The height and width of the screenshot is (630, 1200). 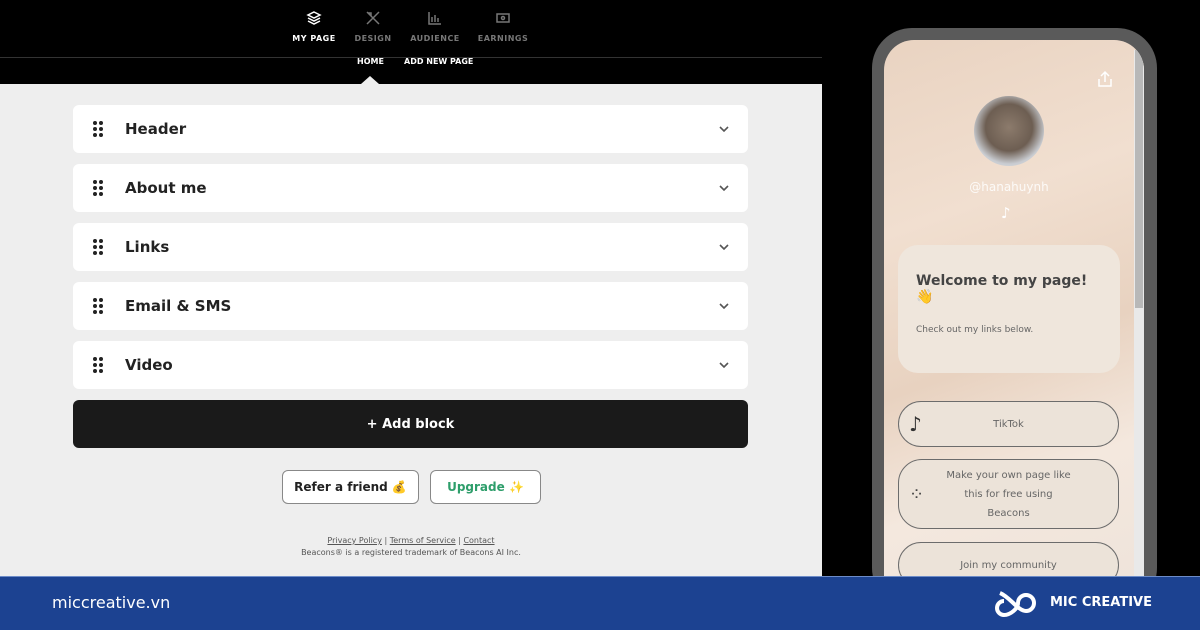 I want to click on link-label: TikTok, so click(x=1008, y=424).